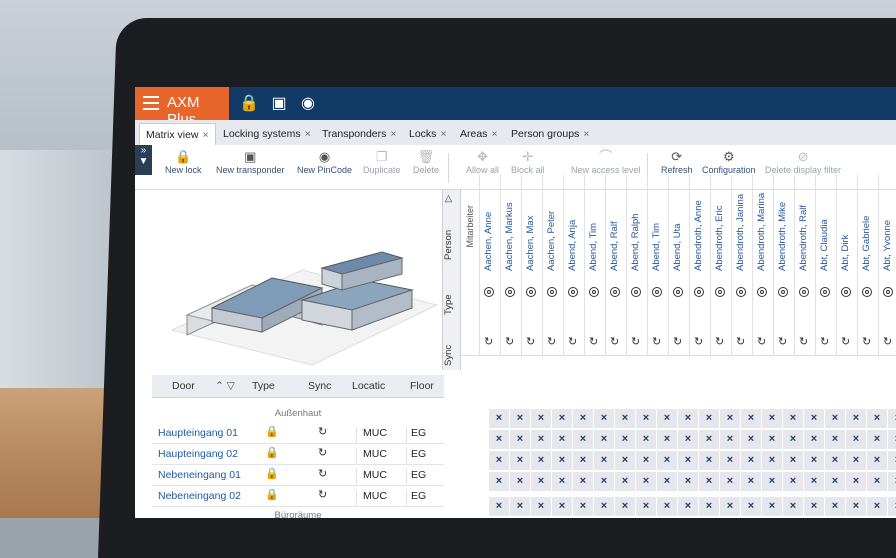 The width and height of the screenshot is (896, 558). I want to click on new-pincode-button: ◉ New PinCode, so click(324, 162).